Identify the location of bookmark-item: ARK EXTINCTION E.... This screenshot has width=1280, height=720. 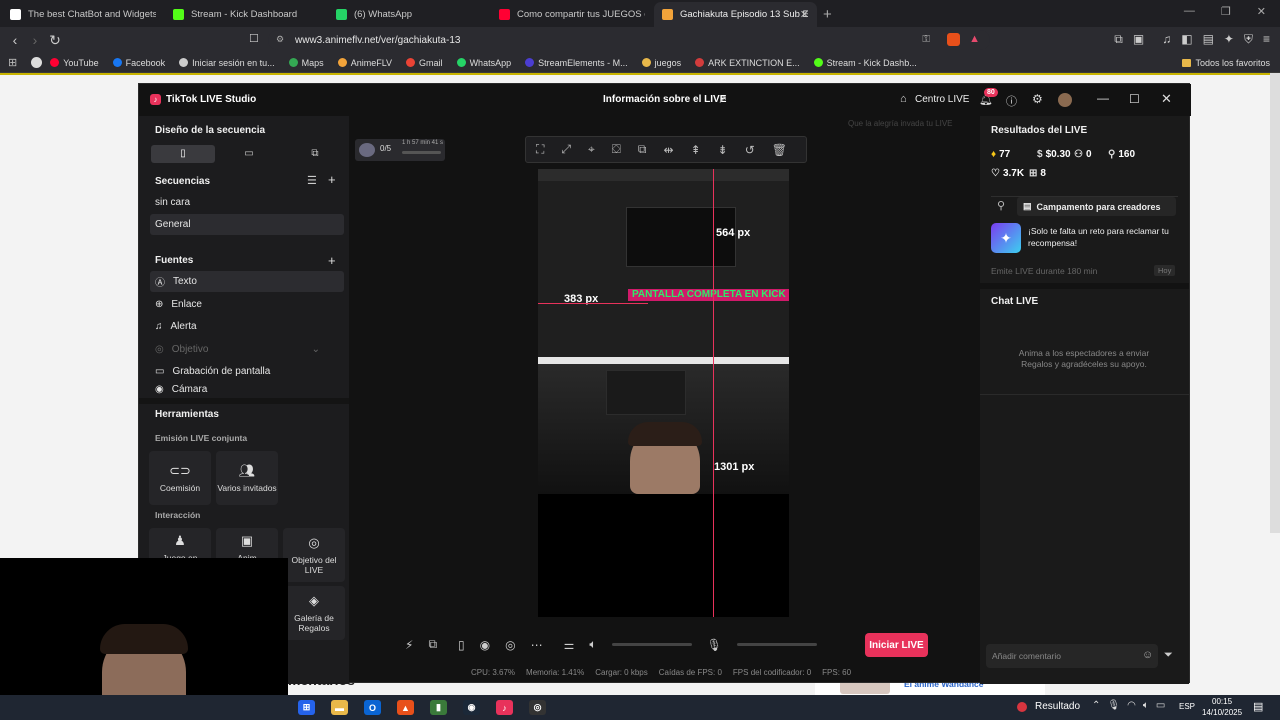
(747, 63).